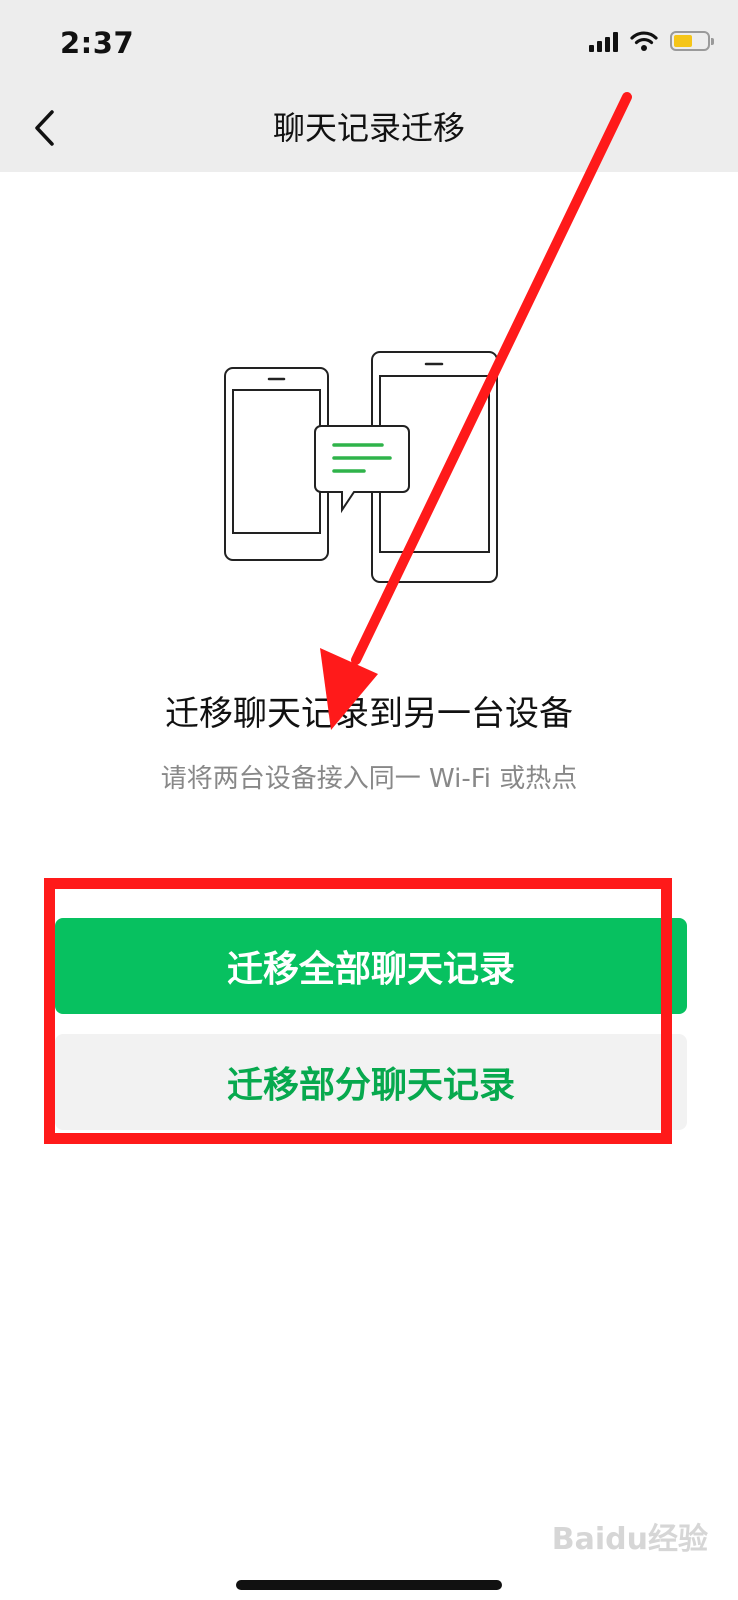 This screenshot has width=738, height=1600. I want to click on wifi-icon, so click(644, 41).